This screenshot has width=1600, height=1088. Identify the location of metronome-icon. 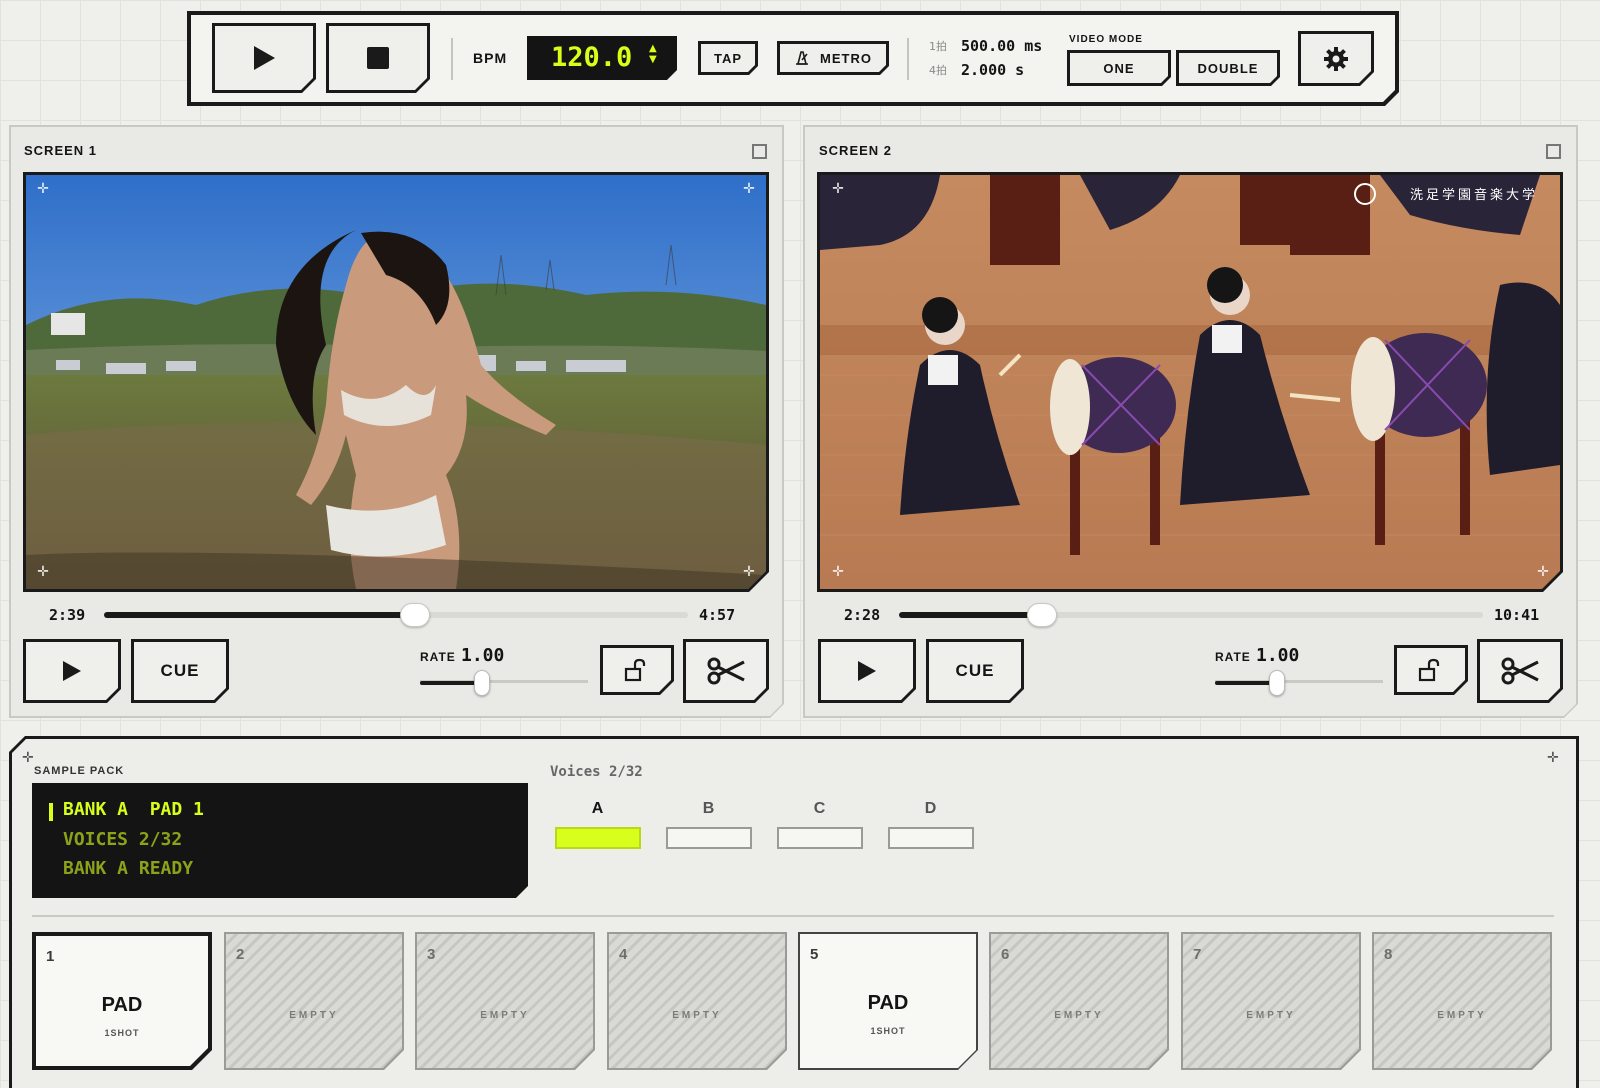
(802, 58).